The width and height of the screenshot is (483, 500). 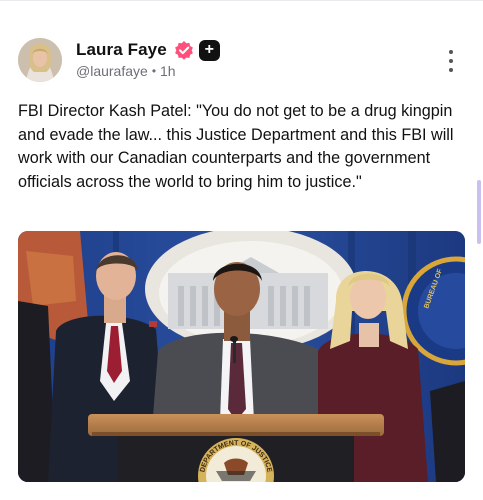 What do you see at coordinates (479, 212) in the screenshot?
I see `scrollbar-thumb` at bounding box center [479, 212].